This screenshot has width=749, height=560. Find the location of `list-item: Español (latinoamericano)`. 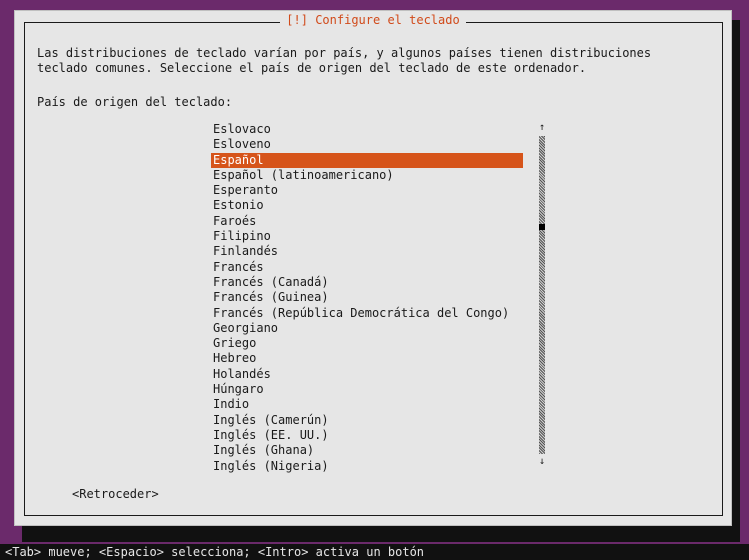

list-item: Español (latinoamericano) is located at coordinates (367, 175).